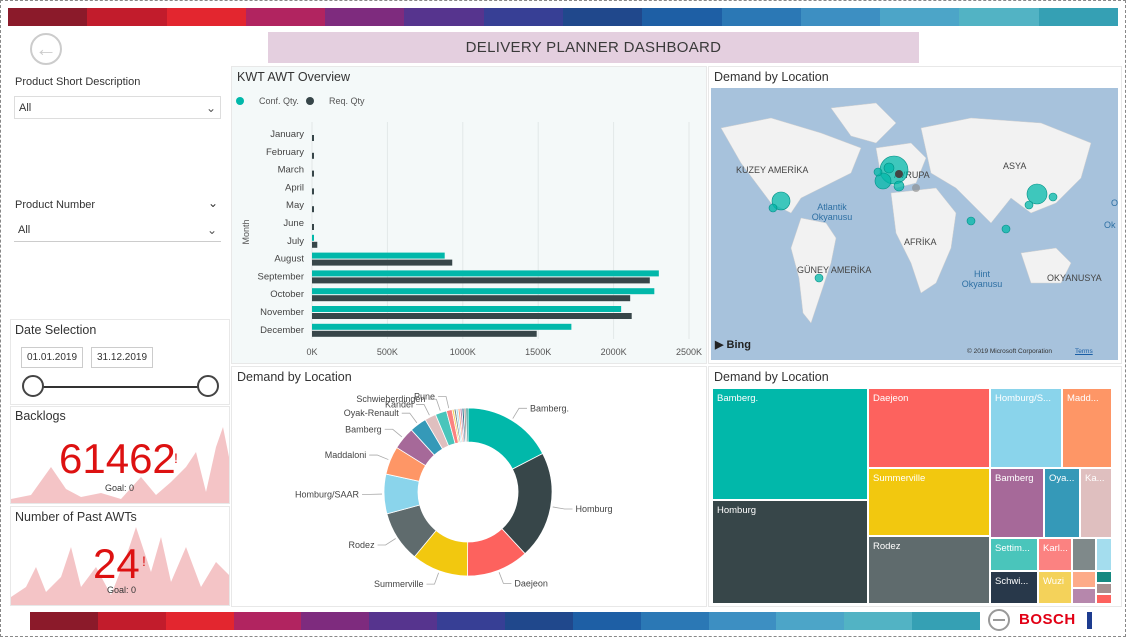 The height and width of the screenshot is (637, 1126). What do you see at coordinates (327, 494) in the screenshot?
I see `donut-label: Homburg/SAAR` at bounding box center [327, 494].